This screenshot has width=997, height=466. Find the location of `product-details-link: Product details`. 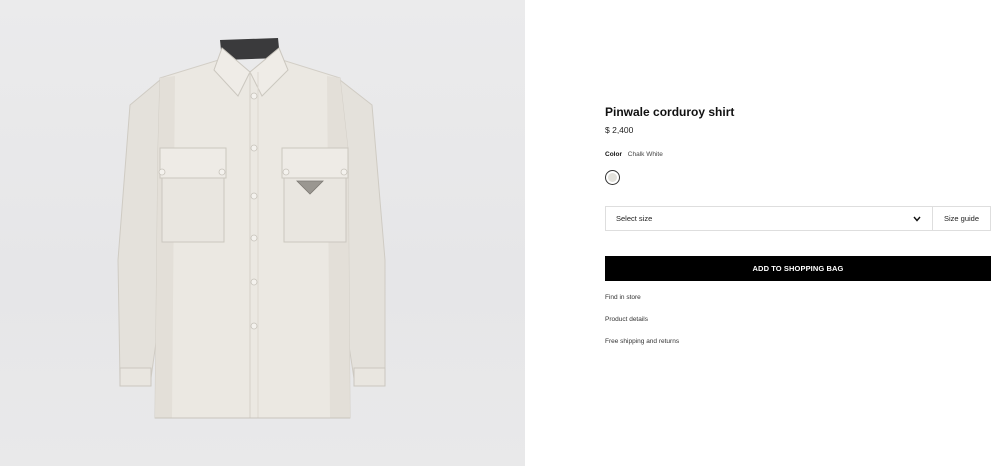

product-details-link: Product details is located at coordinates (626, 319).